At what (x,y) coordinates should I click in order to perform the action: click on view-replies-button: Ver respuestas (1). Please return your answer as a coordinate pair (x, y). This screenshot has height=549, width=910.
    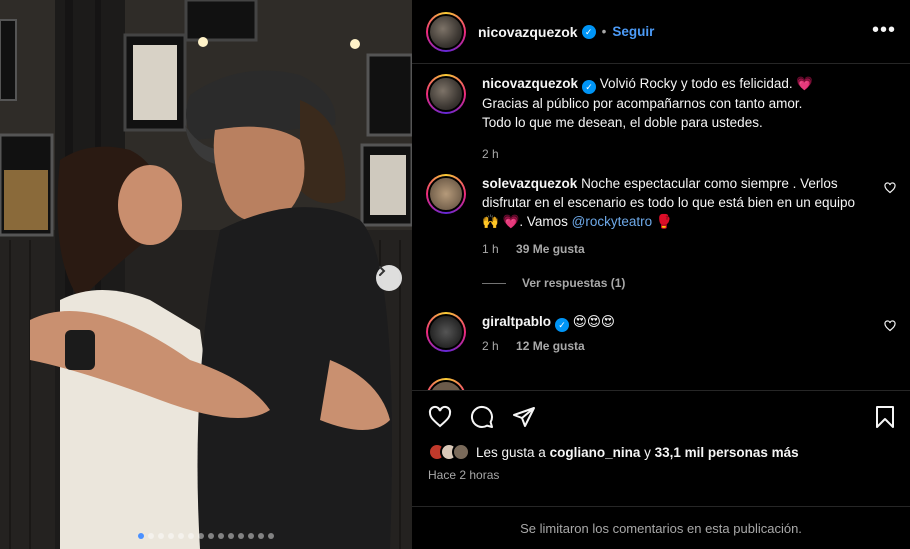
    Looking at the image, I should click on (553, 283).